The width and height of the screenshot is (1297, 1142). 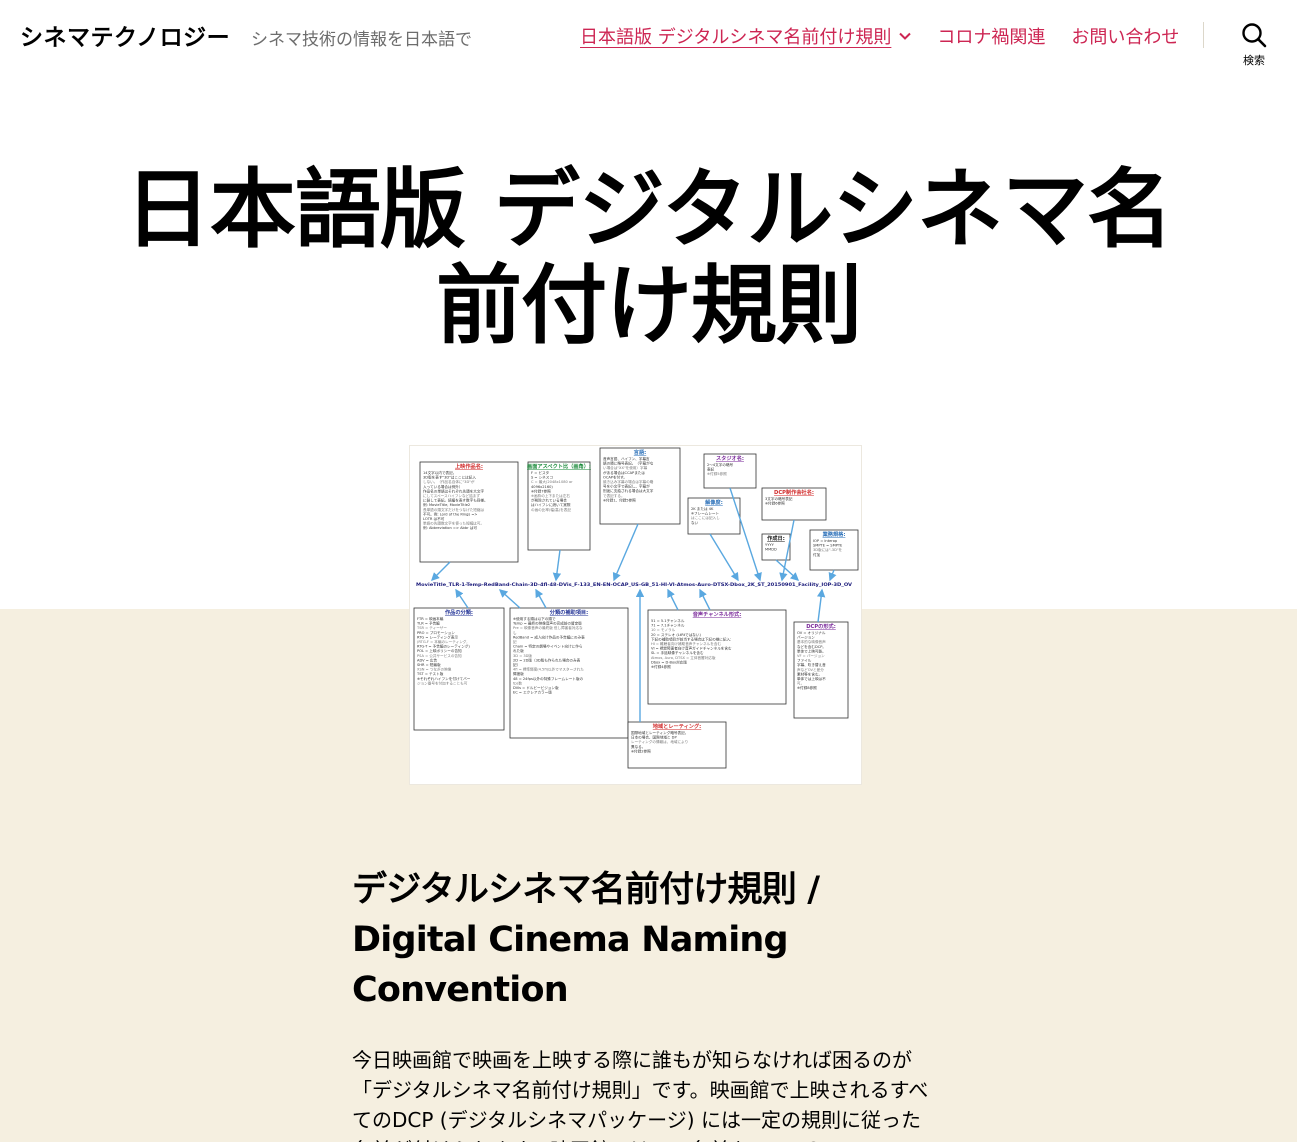 I want to click on bottom-box-3-line: バージョン, so click(x=806, y=638).